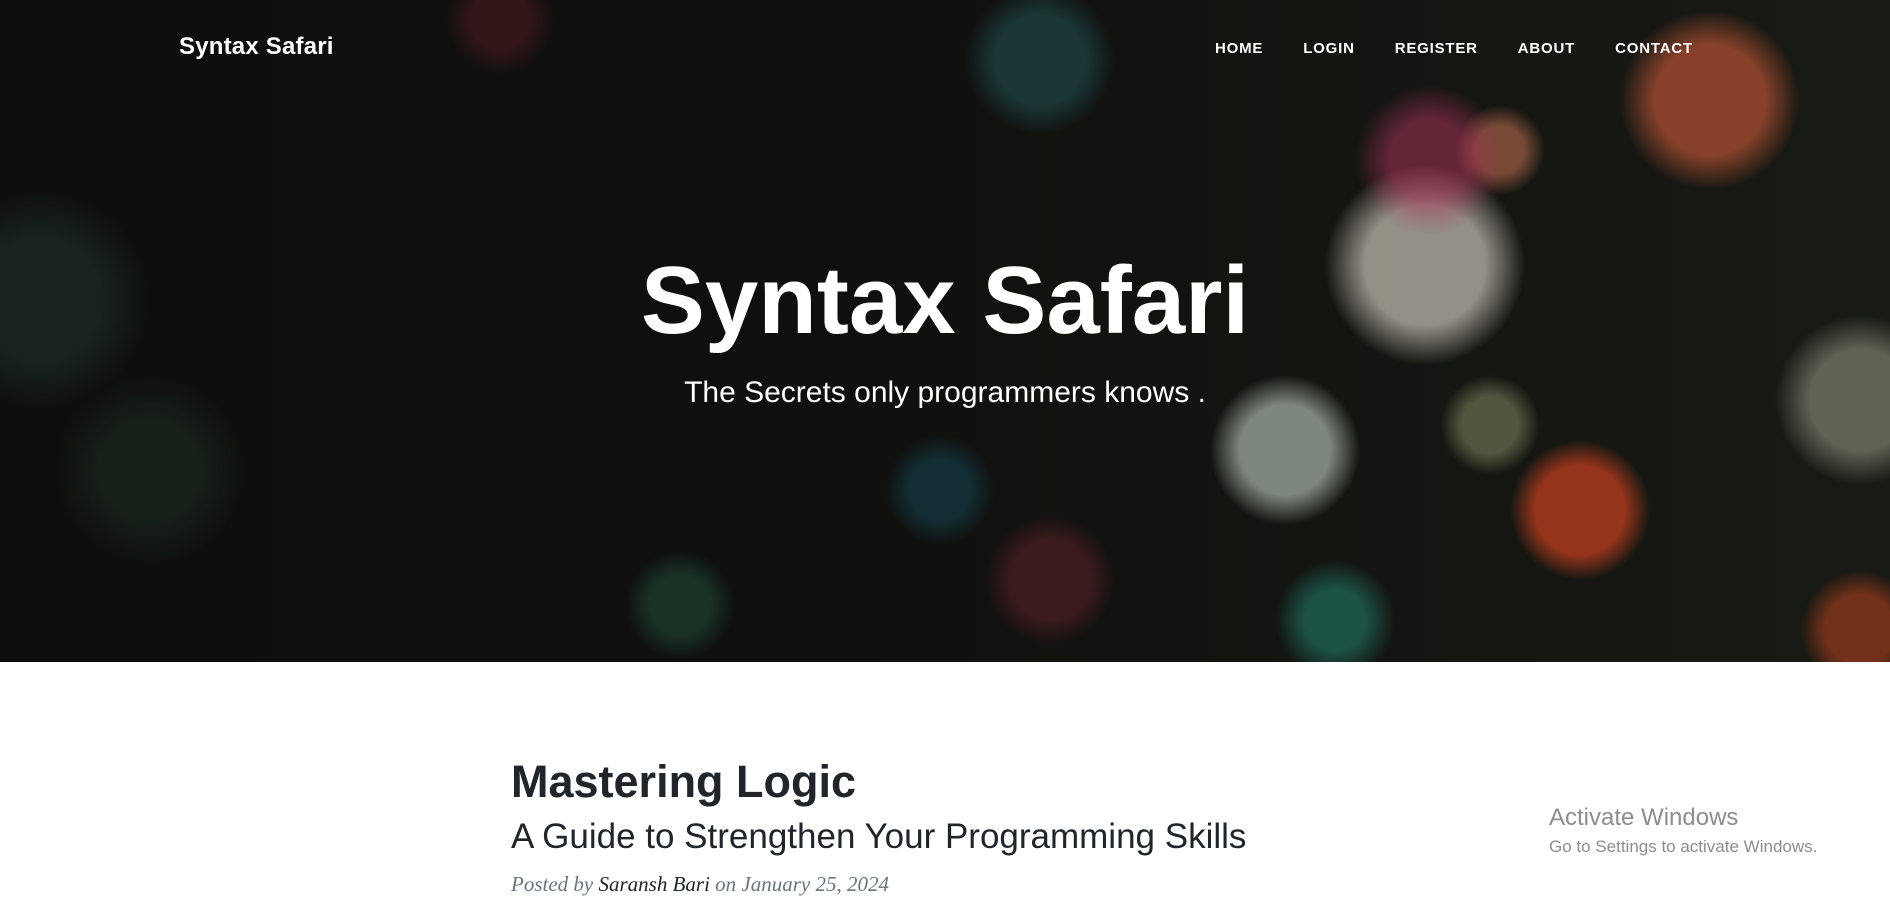 The image size is (1890, 903). What do you see at coordinates (1546, 48) in the screenshot?
I see `nav-link-about: ABOUT` at bounding box center [1546, 48].